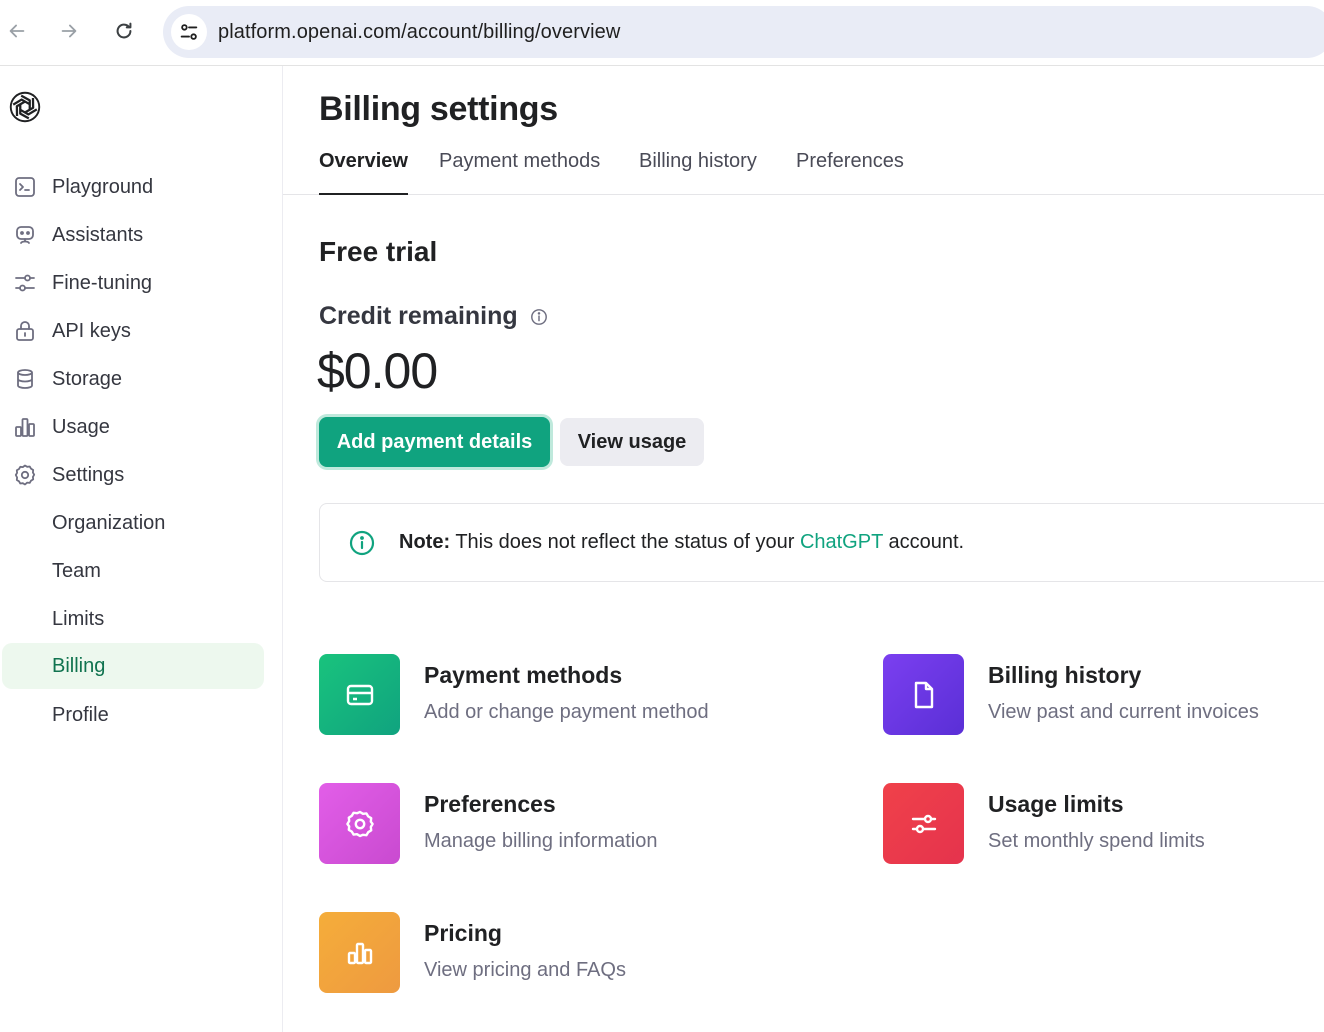  I want to click on credit-amount: $0.00, so click(377, 371).